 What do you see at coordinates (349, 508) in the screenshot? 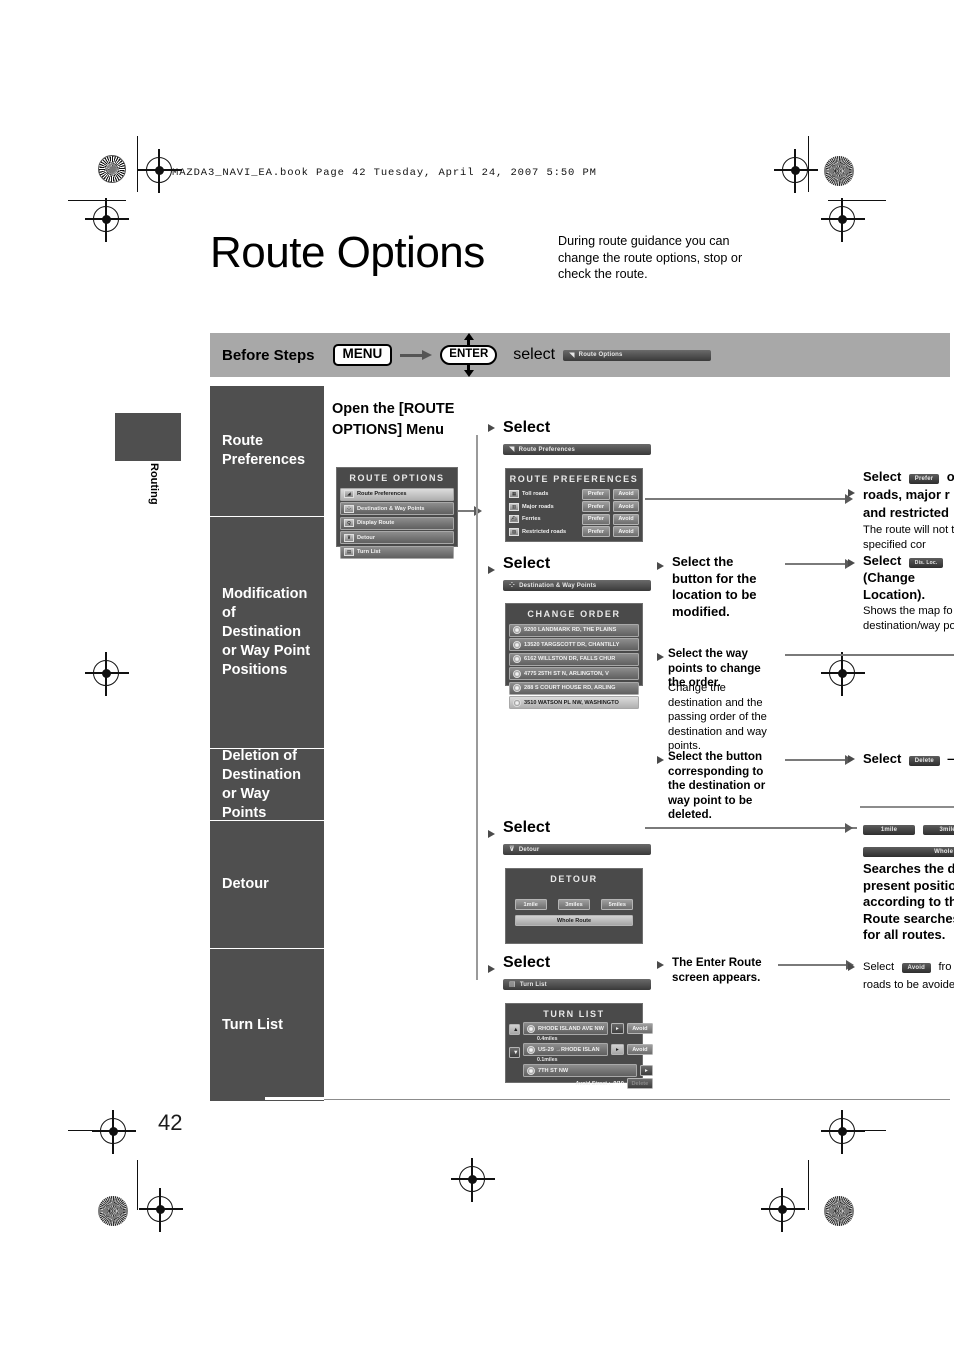
I see `waypoints-icon: ⁘` at bounding box center [349, 508].